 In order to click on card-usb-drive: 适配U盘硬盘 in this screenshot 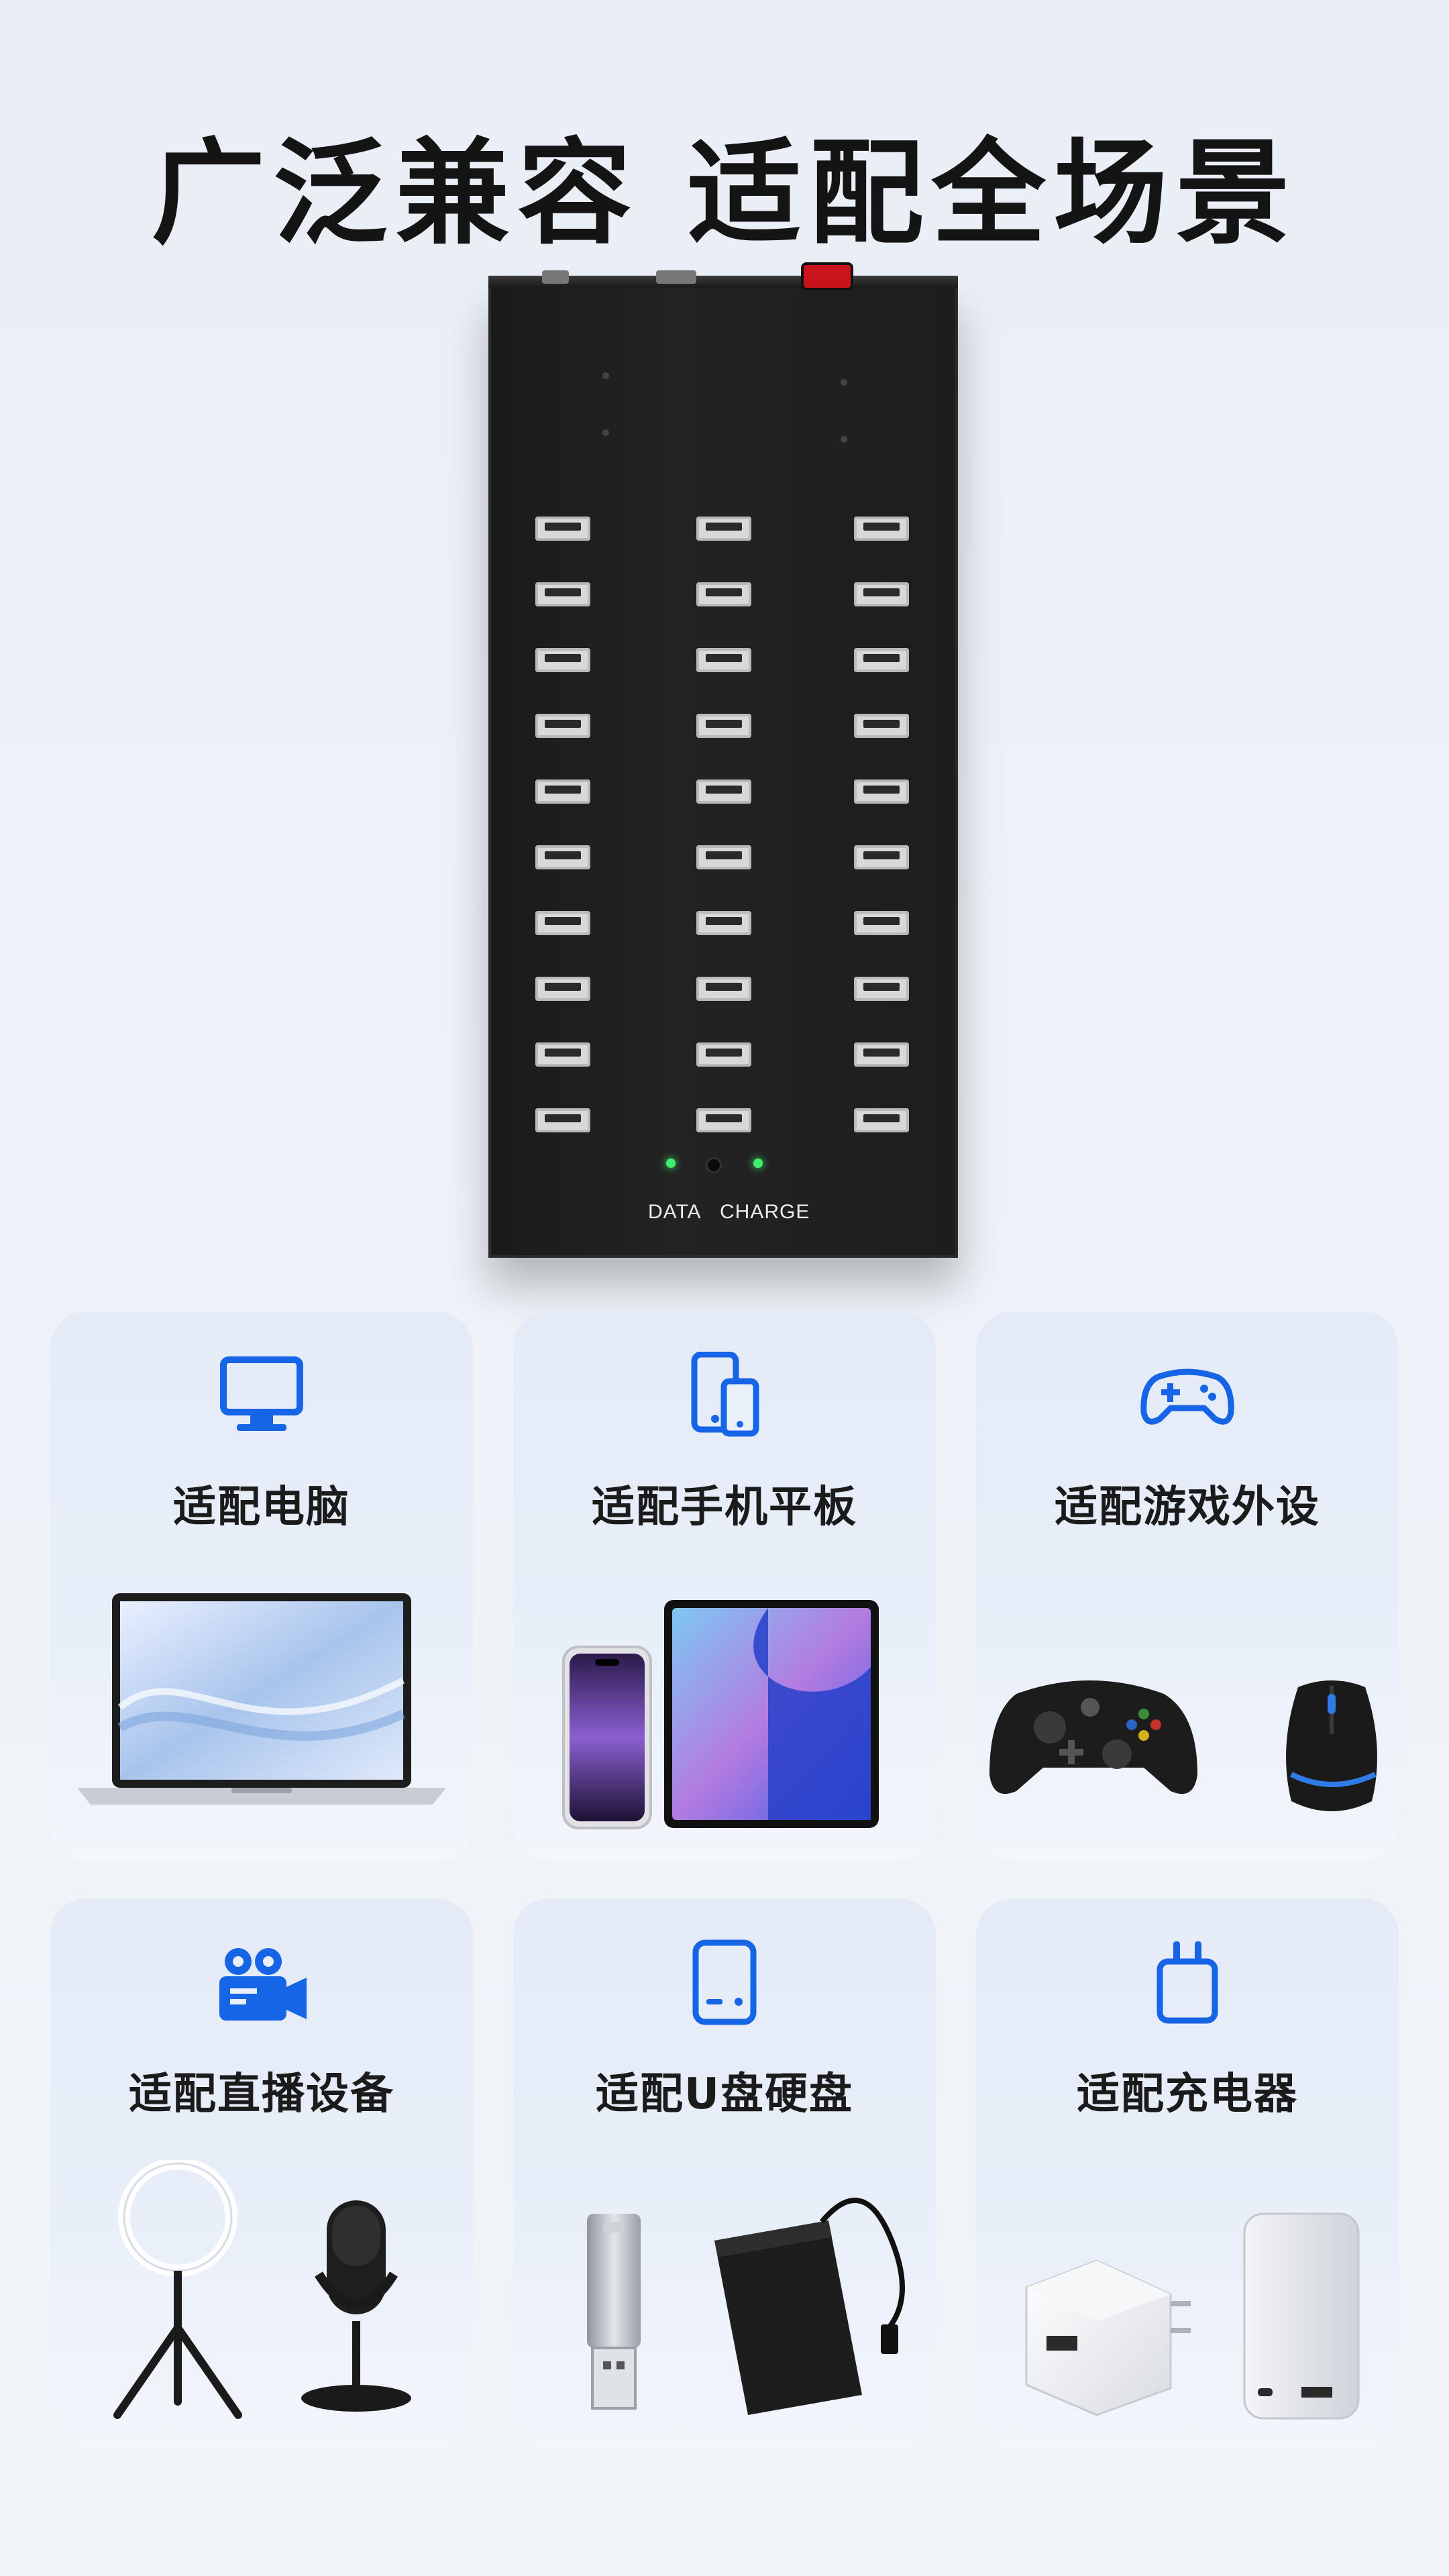, I will do `click(724, 2173)`.